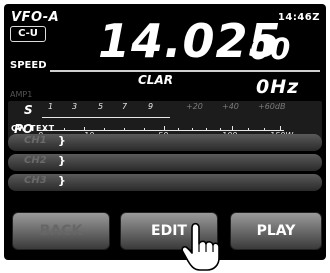  Describe the element at coordinates (35, 160) in the screenshot. I see `cw-channel-2-label: CH2` at that location.